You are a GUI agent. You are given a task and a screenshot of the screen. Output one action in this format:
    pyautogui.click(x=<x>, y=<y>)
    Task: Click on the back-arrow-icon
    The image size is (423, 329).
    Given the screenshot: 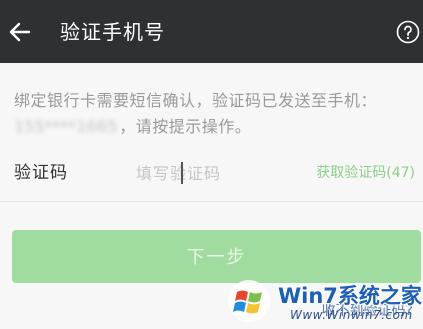 What is the action you would take?
    pyautogui.click(x=20, y=32)
    